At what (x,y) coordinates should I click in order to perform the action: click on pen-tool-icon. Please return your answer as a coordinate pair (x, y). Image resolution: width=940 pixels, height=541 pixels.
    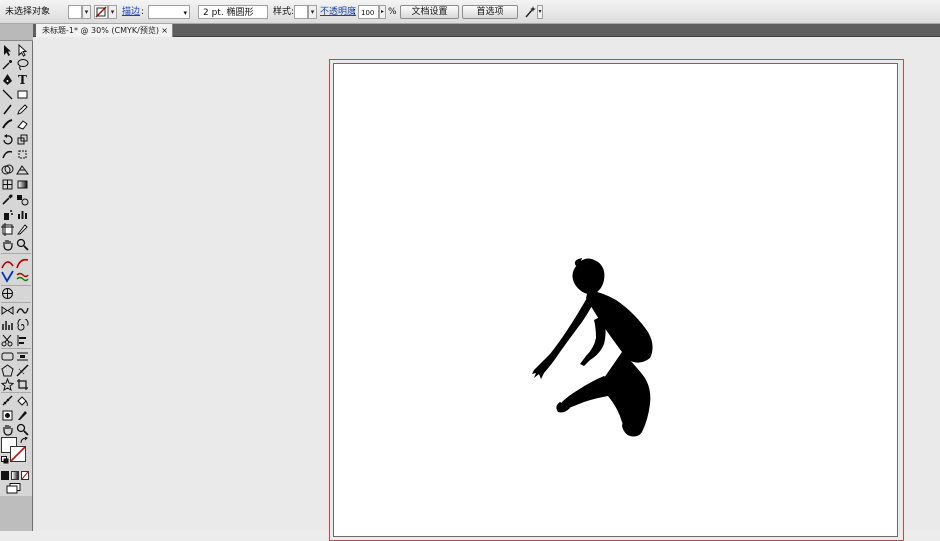
    Looking at the image, I should click on (8, 79).